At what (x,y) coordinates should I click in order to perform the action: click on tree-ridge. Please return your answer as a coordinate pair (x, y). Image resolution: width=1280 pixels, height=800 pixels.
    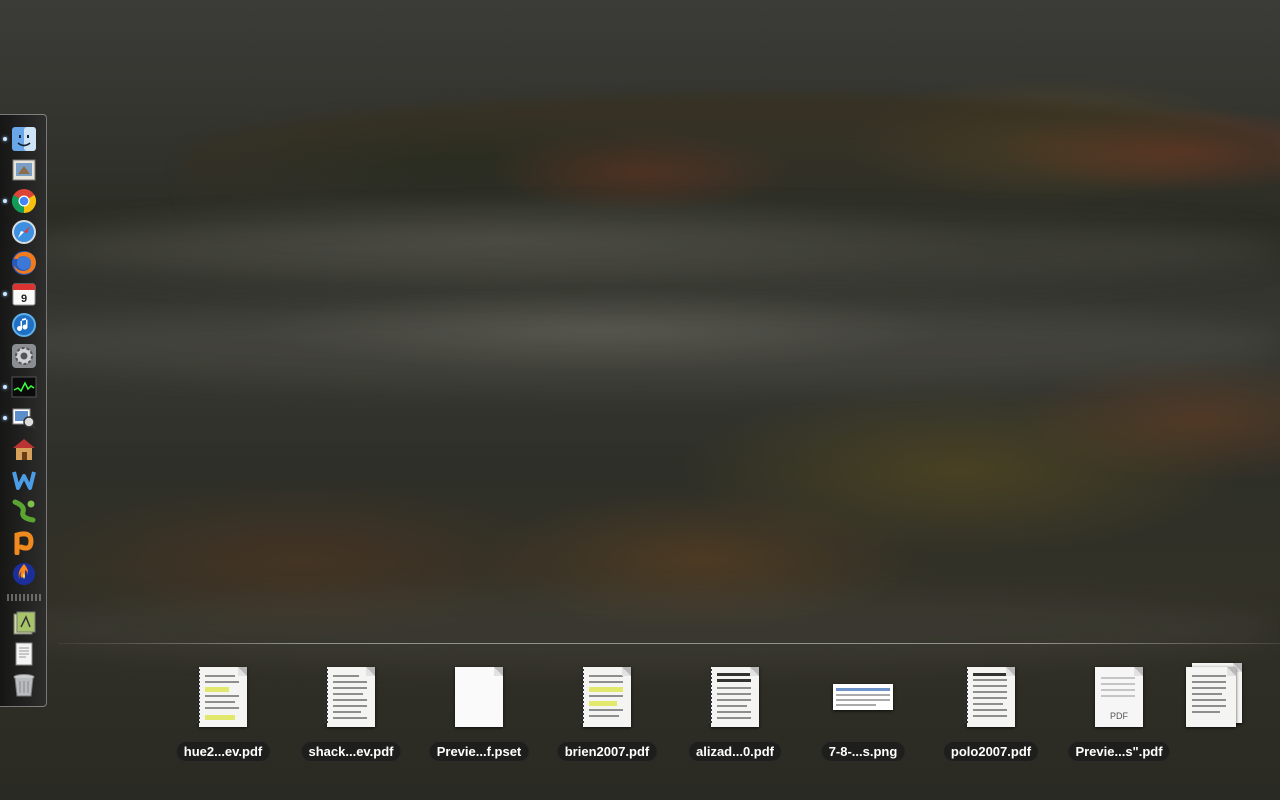
    Looking at the image, I should click on (730, 155).